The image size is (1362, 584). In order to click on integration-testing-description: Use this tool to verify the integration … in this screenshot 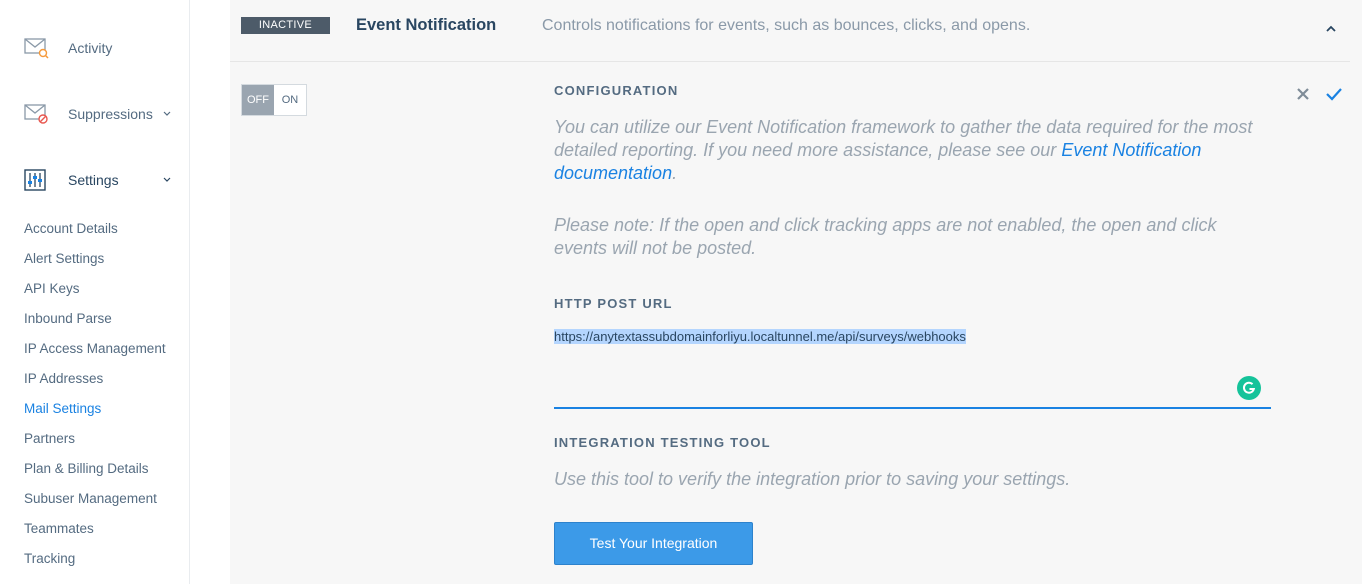, I will do `click(812, 479)`.